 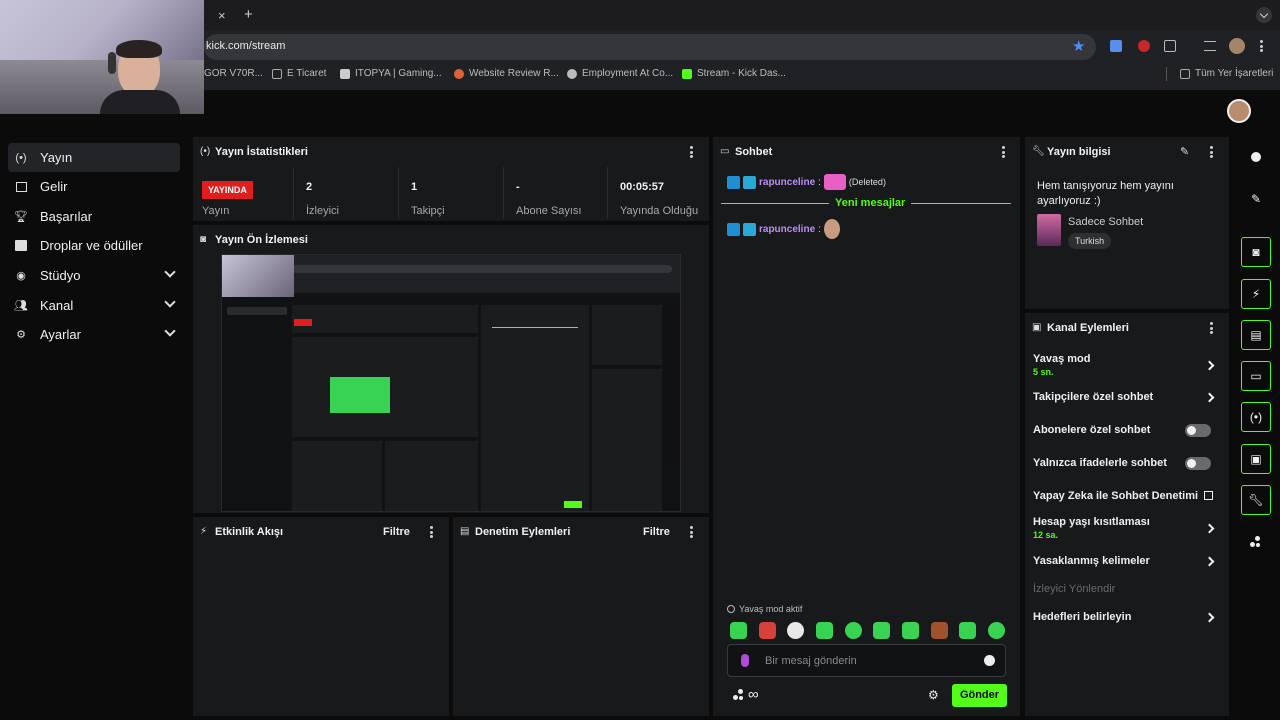 I want to click on tab-search-icon, so click(x=1264, y=15).